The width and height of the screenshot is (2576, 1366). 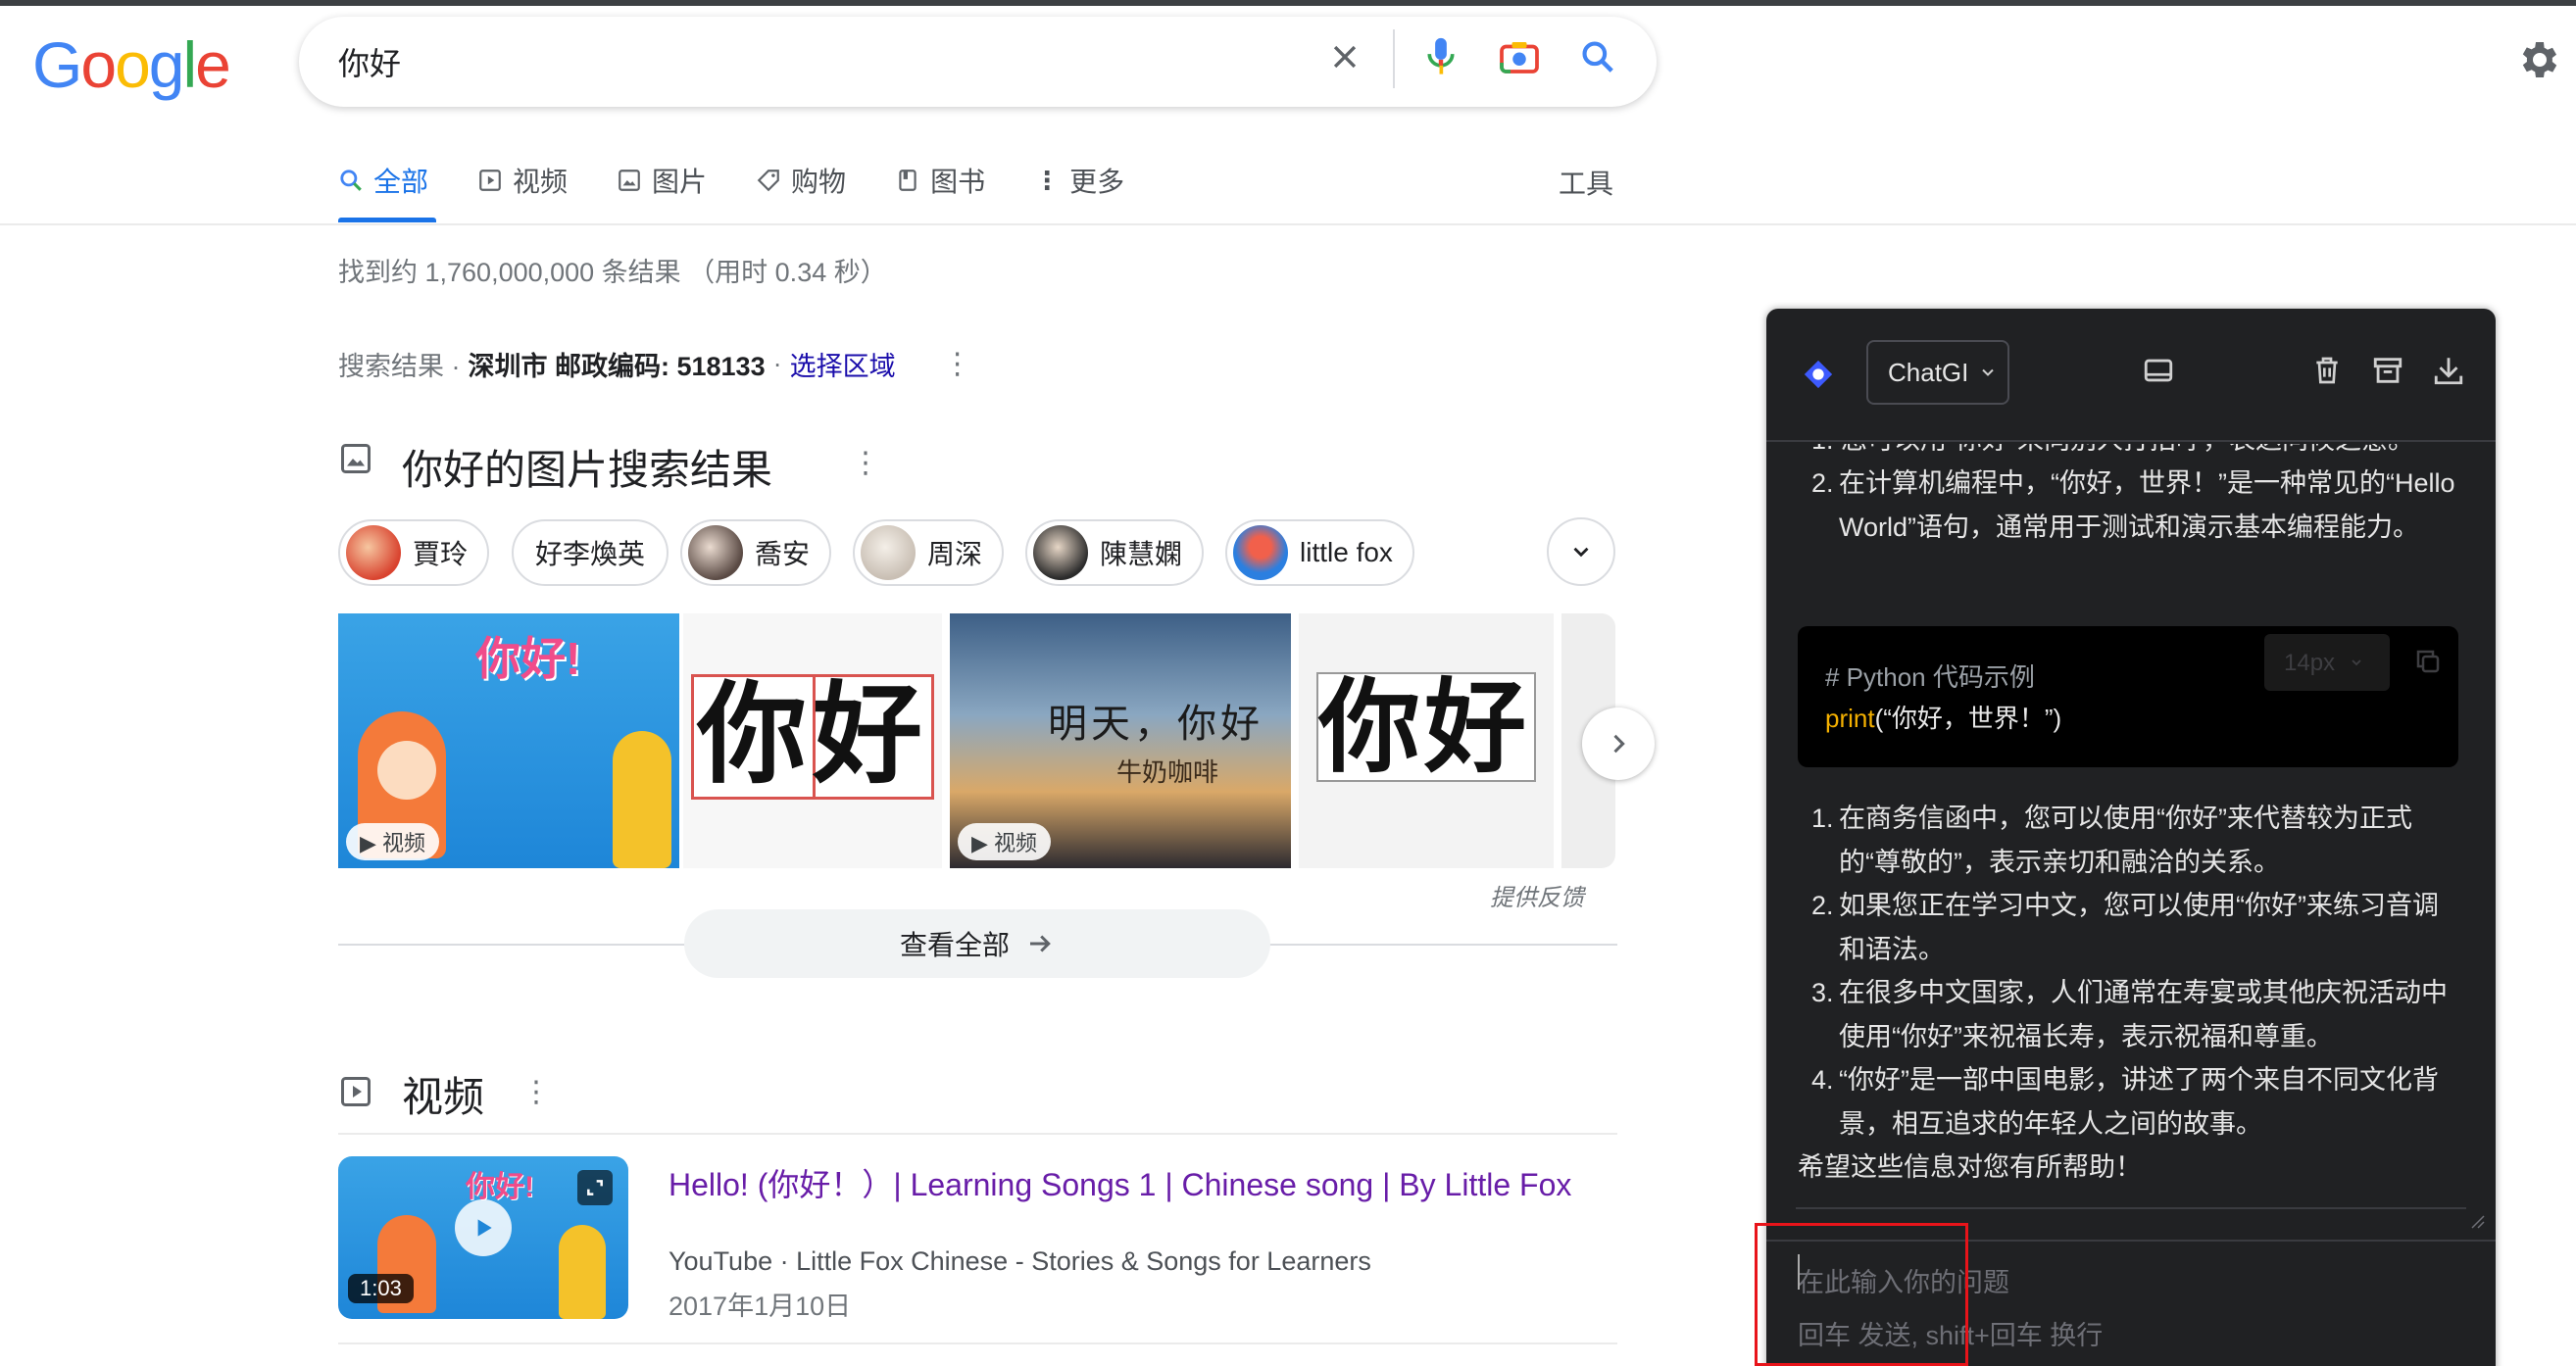 What do you see at coordinates (2448, 370) in the screenshot?
I see `download-icon` at bounding box center [2448, 370].